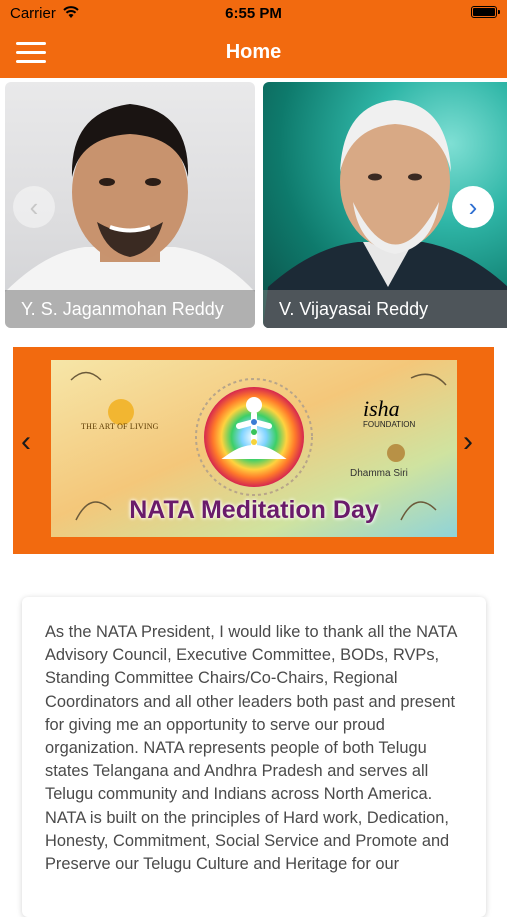  I want to click on banner-next-icon: ›, so click(468, 442).